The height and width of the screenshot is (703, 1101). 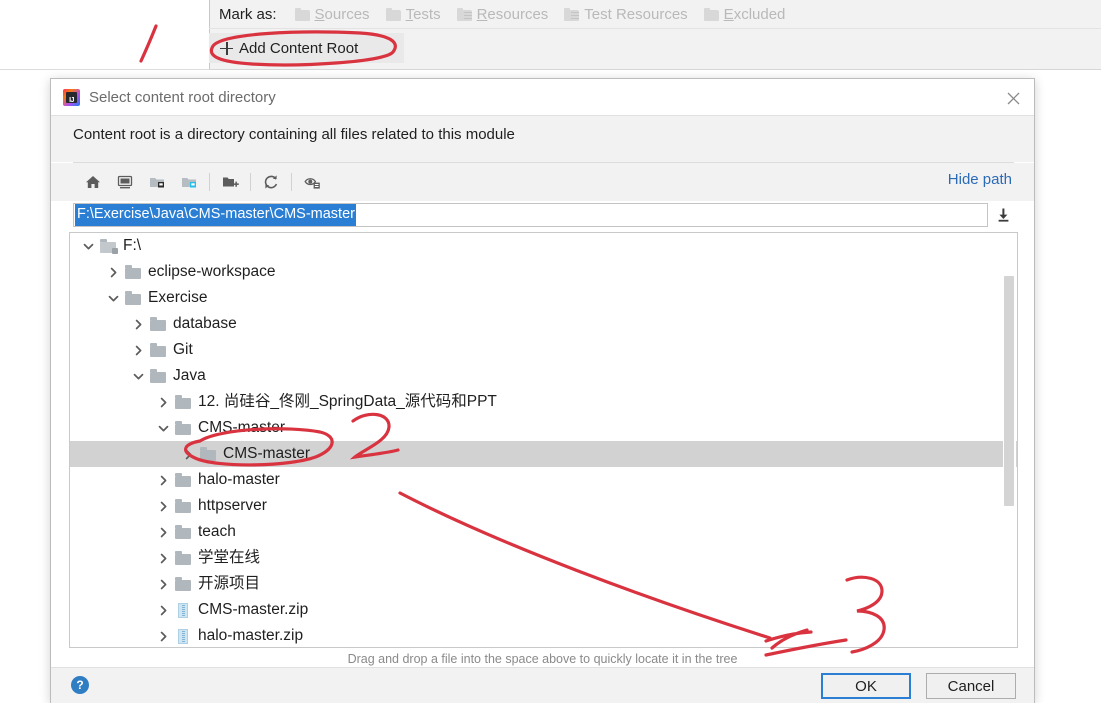 What do you see at coordinates (482, 14) in the screenshot?
I see `mark-as-resources-mnemonic: R` at bounding box center [482, 14].